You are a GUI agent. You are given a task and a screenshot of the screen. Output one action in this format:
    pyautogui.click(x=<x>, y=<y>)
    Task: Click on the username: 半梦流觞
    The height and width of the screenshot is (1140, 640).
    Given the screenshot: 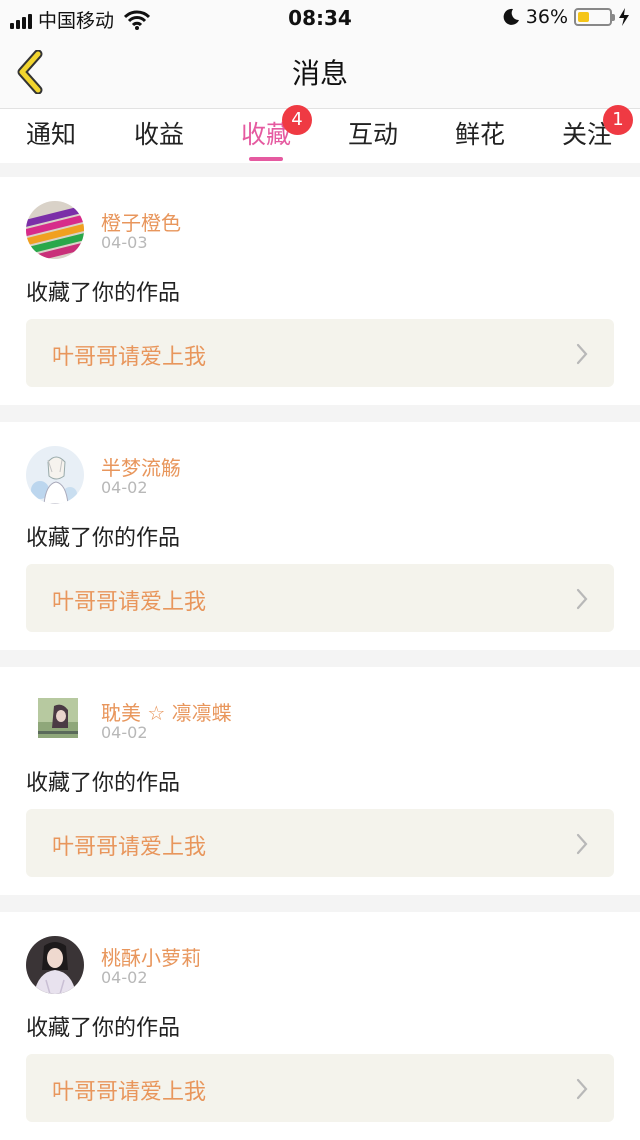 What is the action you would take?
    pyautogui.click(x=141, y=466)
    